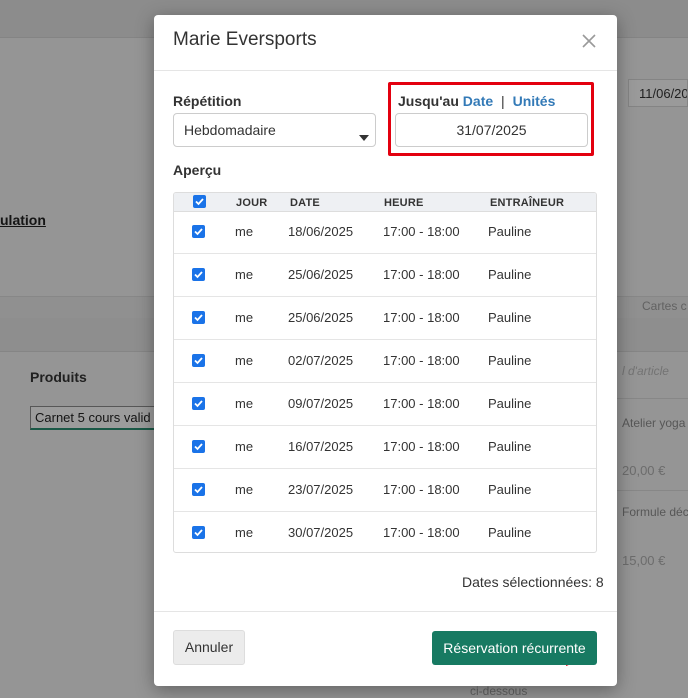 Image resolution: width=688 pixels, height=698 pixels. Describe the element at coordinates (305, 203) in the screenshot. I see `column-header-date: DATE` at that location.